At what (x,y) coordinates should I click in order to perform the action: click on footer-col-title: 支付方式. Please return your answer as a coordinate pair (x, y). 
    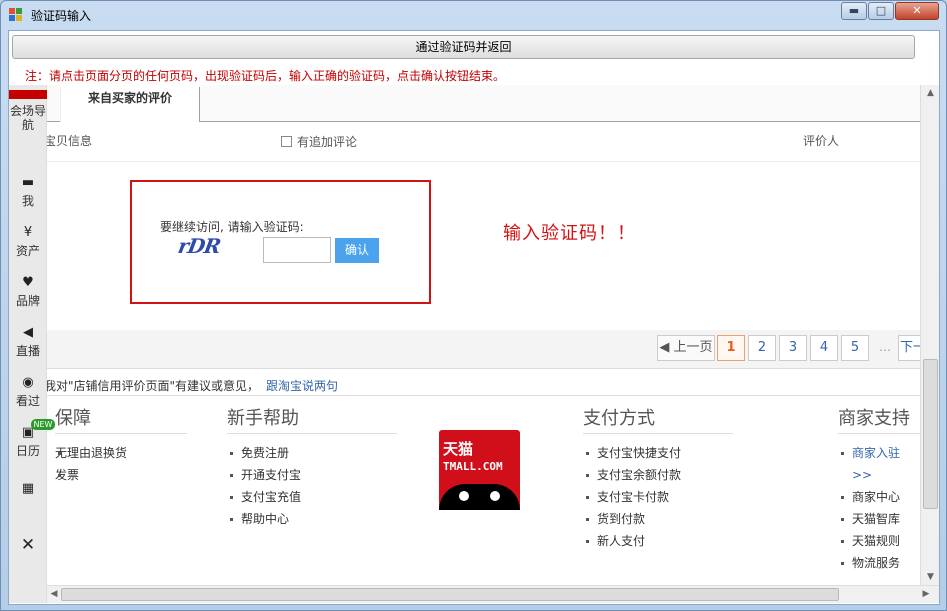
    Looking at the image, I should click on (658, 419).